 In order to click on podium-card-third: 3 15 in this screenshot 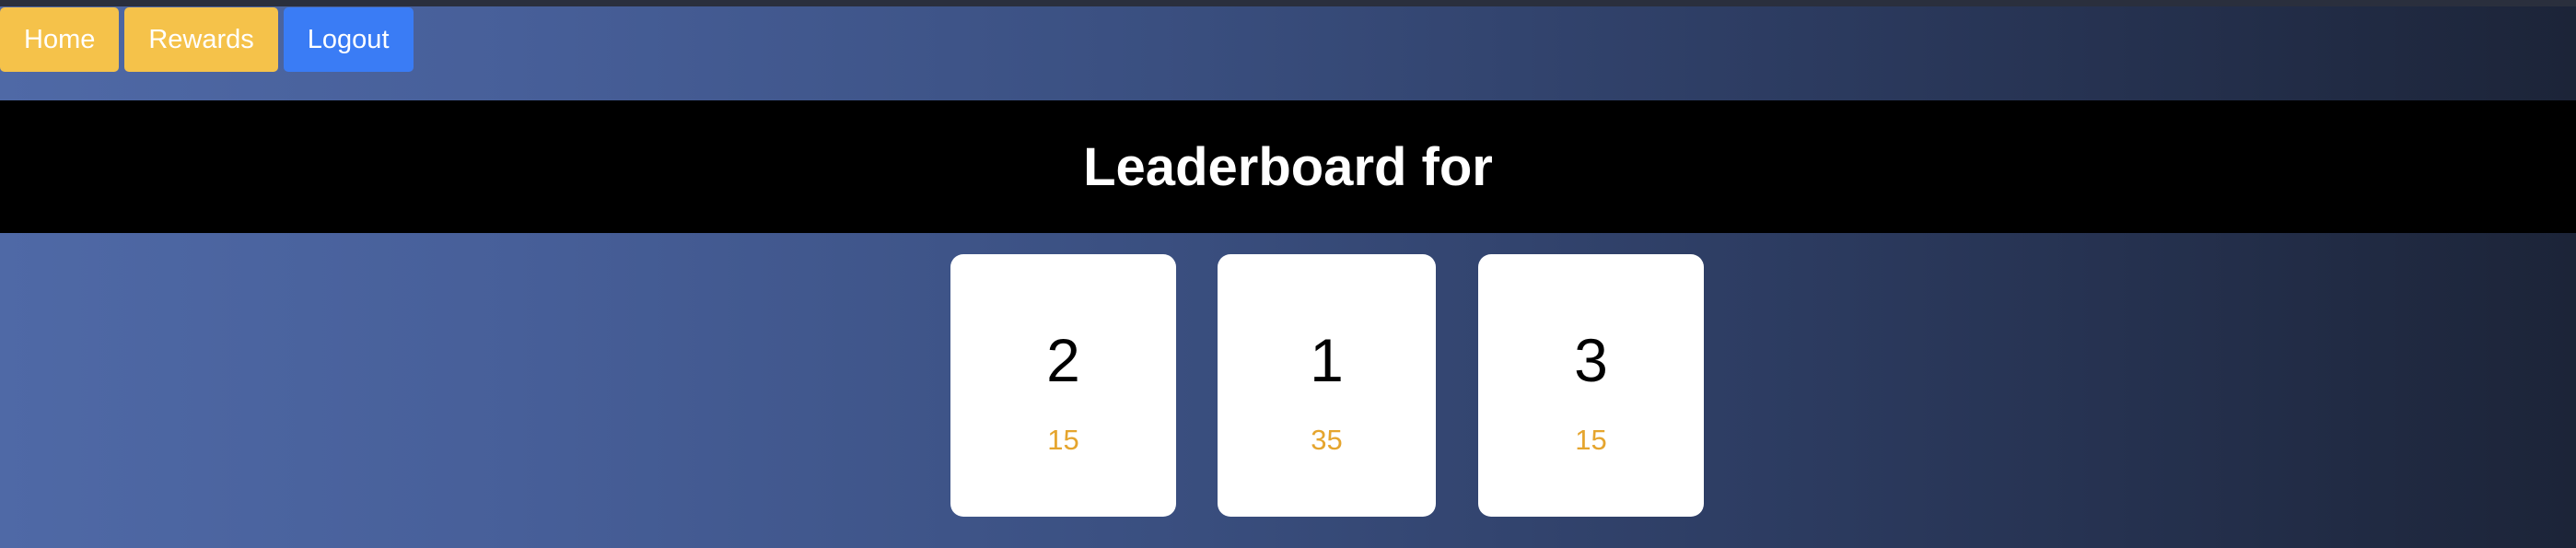, I will do `click(1591, 385)`.